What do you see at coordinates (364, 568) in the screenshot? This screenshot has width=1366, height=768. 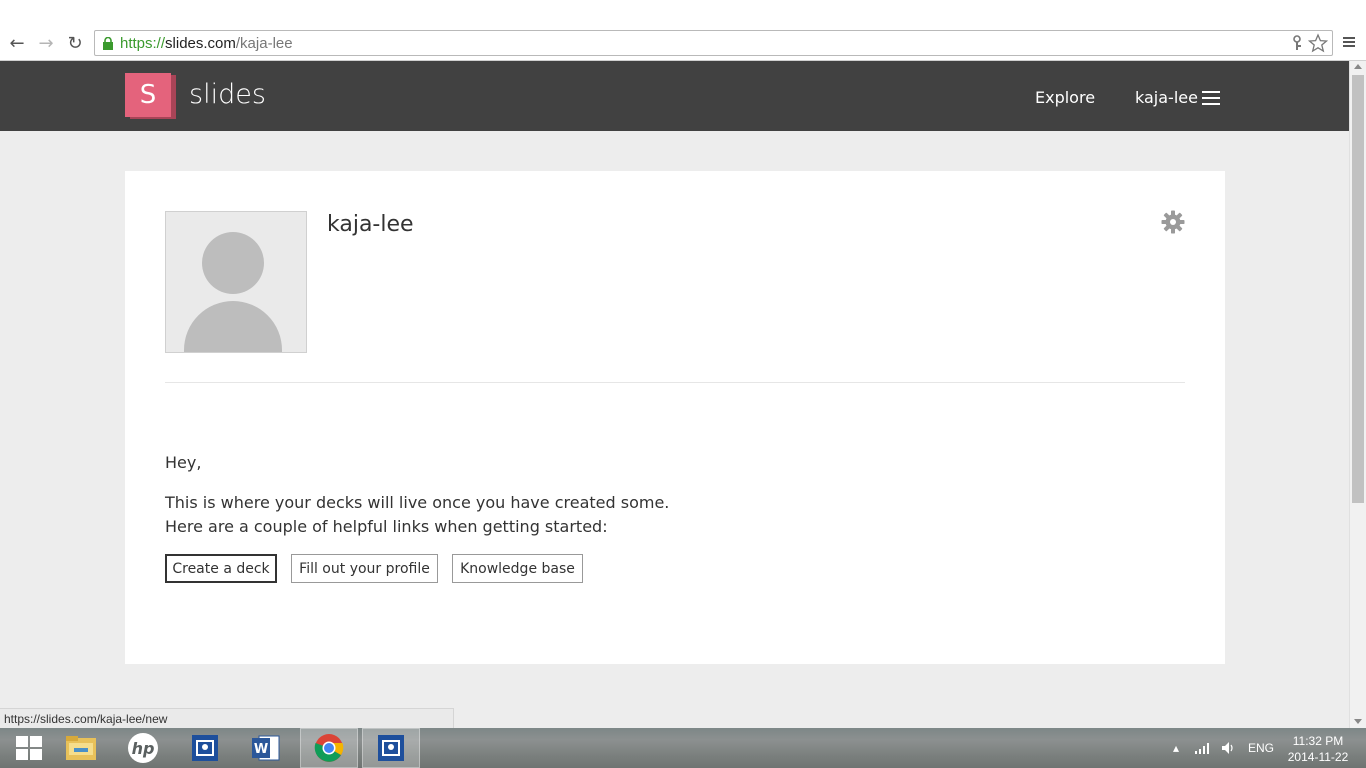 I see `fill-profile-button: Fill out your profile` at bounding box center [364, 568].